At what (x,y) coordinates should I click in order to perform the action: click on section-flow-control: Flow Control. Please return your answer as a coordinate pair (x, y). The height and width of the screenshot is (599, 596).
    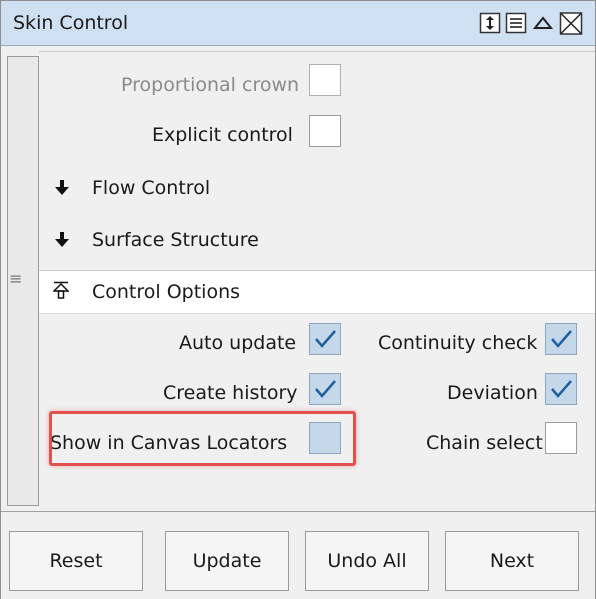
    Looking at the image, I should click on (317, 189).